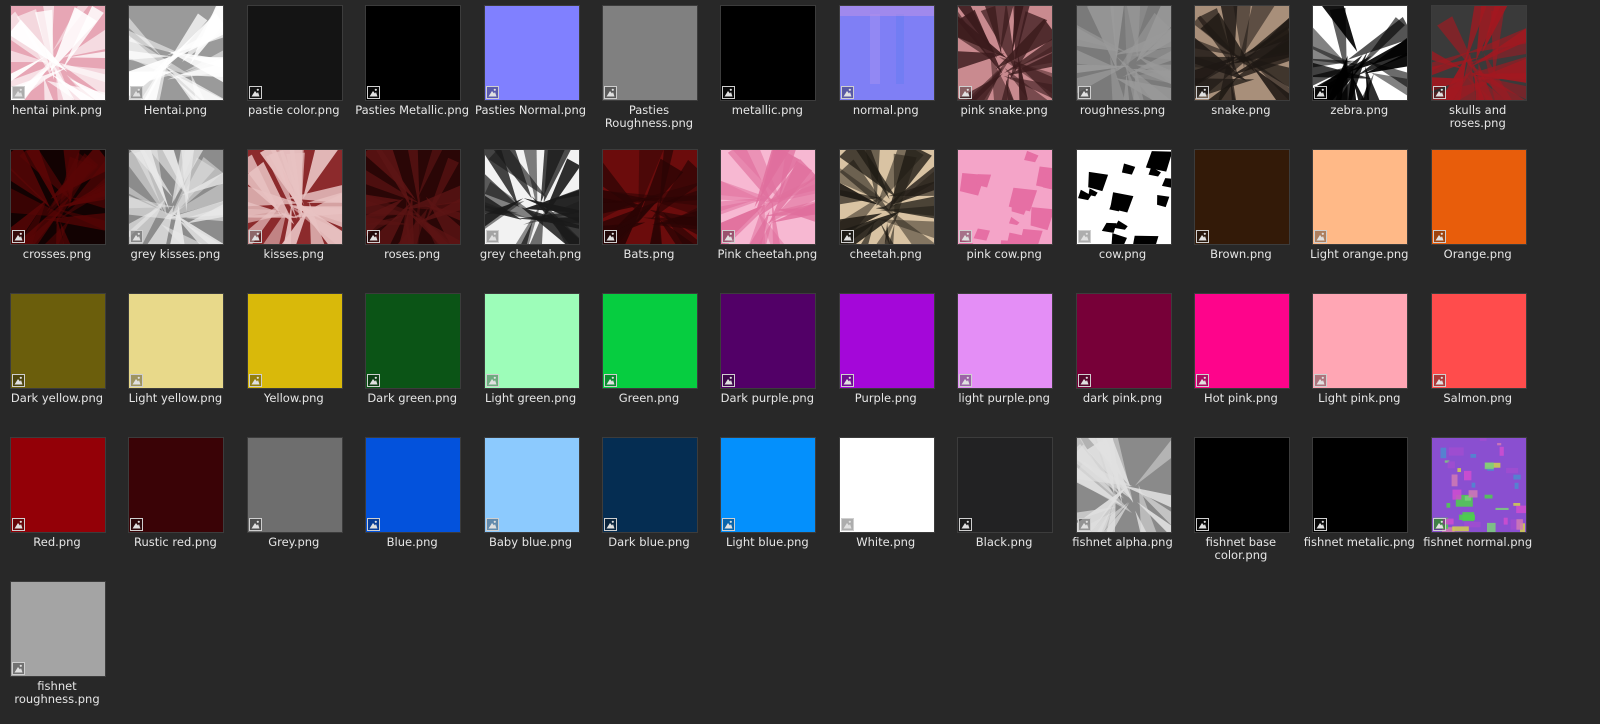 This screenshot has height=724, width=1600. Describe the element at coordinates (305, 364) in the screenshot. I see `file-item: Yellow.png` at that location.